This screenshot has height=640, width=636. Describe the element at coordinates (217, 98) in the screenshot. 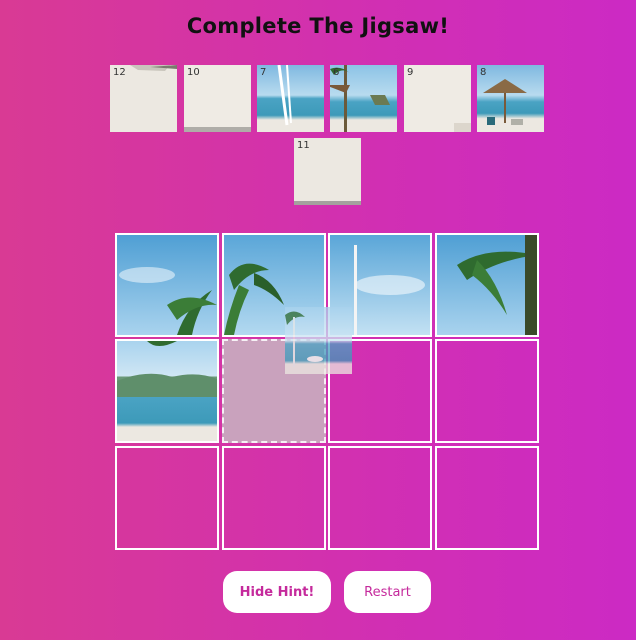

I see `tray-piece-10: 10` at that location.